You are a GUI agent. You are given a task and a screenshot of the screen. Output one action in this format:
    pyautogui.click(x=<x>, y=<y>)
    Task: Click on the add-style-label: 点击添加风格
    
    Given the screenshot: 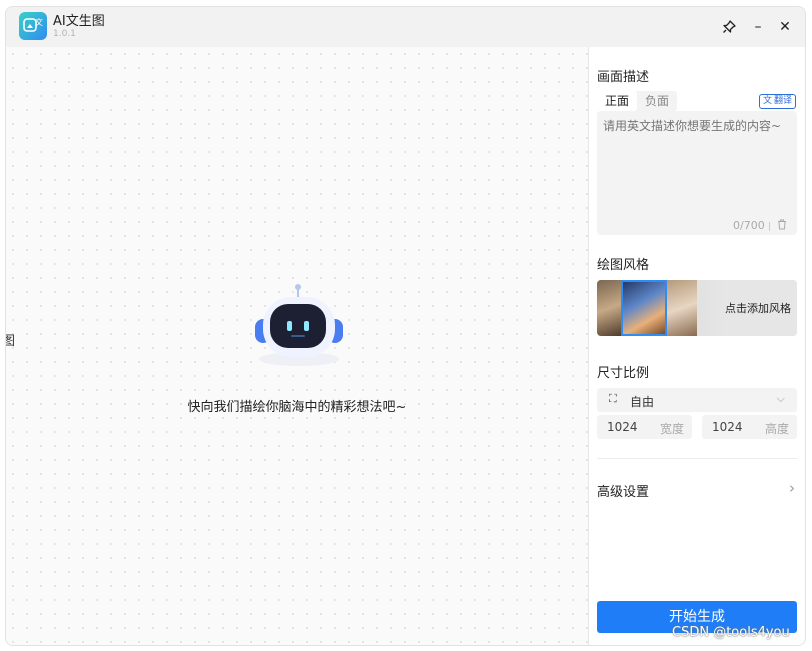 What is the action you would take?
    pyautogui.click(x=758, y=308)
    